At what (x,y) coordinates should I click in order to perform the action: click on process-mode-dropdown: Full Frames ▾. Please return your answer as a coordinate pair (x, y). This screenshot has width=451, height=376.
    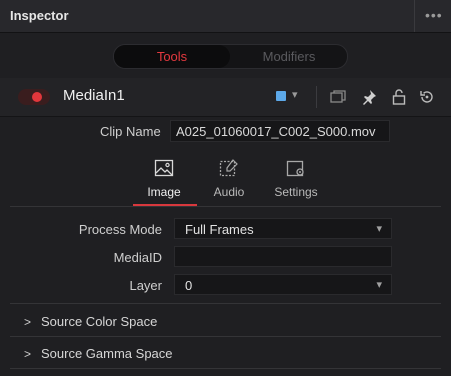
    Looking at the image, I should click on (283, 228).